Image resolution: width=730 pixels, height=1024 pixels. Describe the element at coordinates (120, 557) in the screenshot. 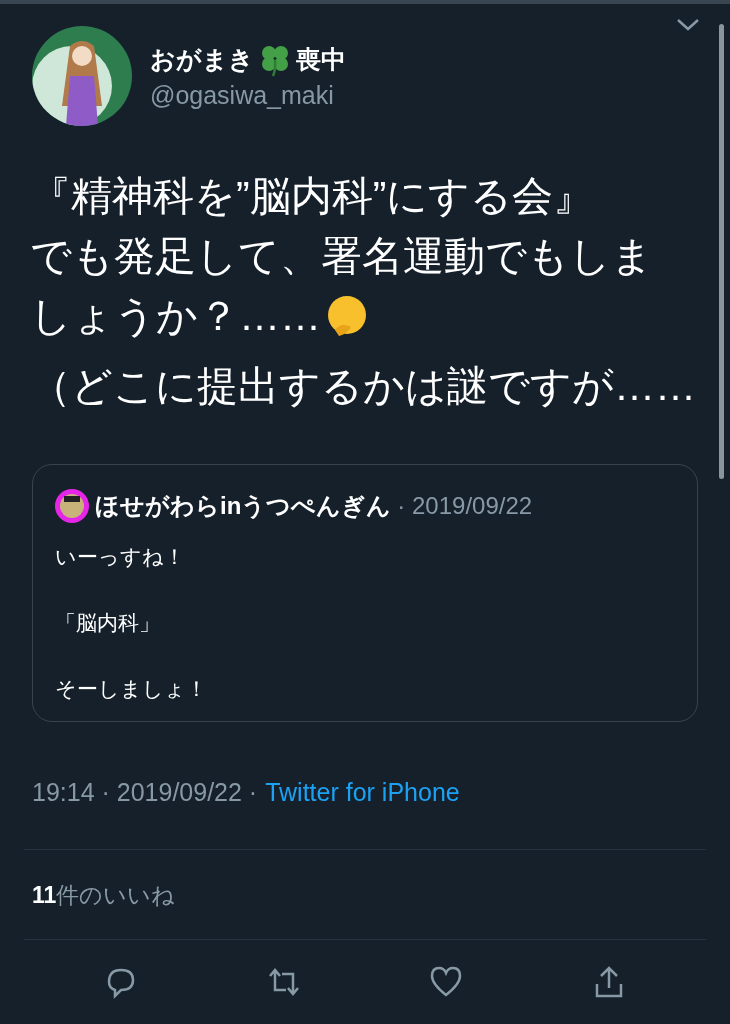

I see `quoted-text: いーっすね！` at that location.